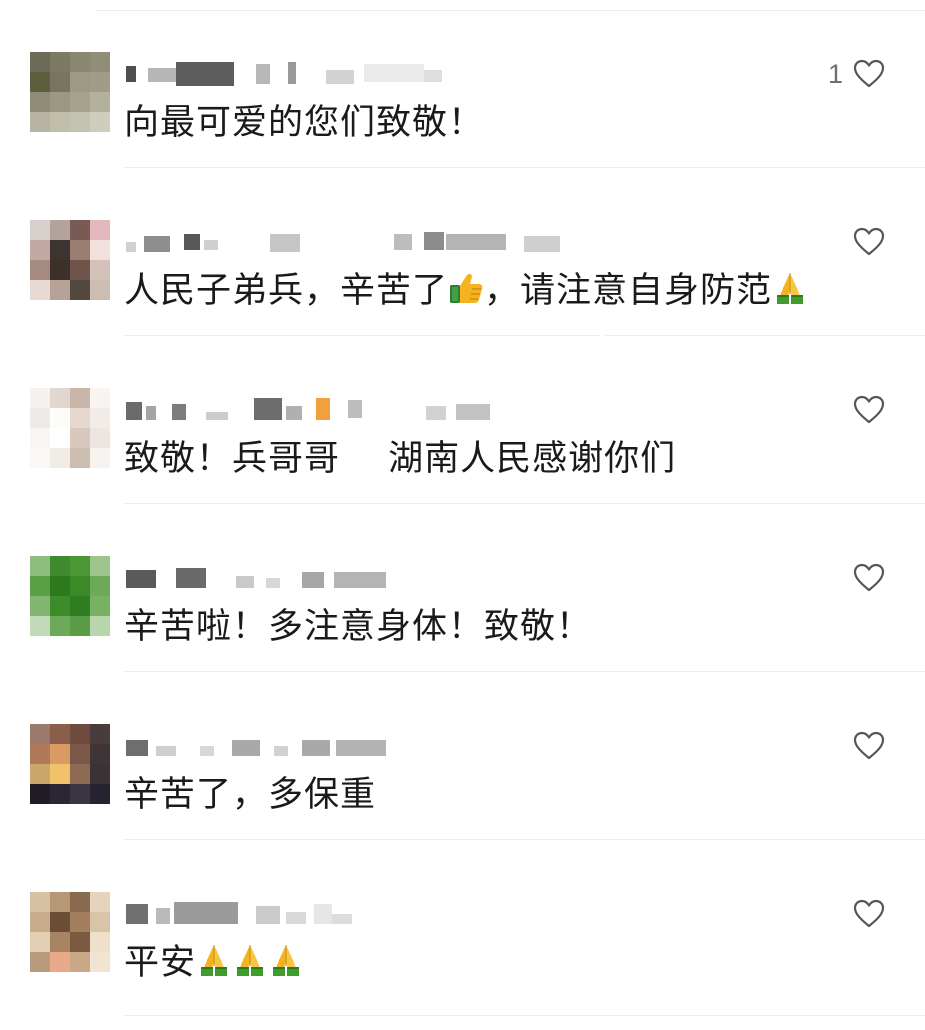  What do you see at coordinates (466, 291) in the screenshot?
I see `comment-text: 人民子弟兵，辛苦了 ，请注意自身防范` at bounding box center [466, 291].